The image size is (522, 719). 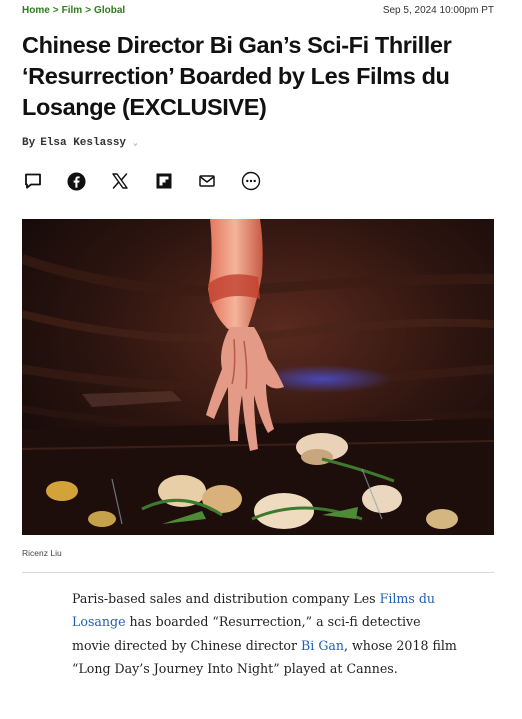 What do you see at coordinates (33, 181) in the screenshot?
I see `comment-icon` at bounding box center [33, 181].